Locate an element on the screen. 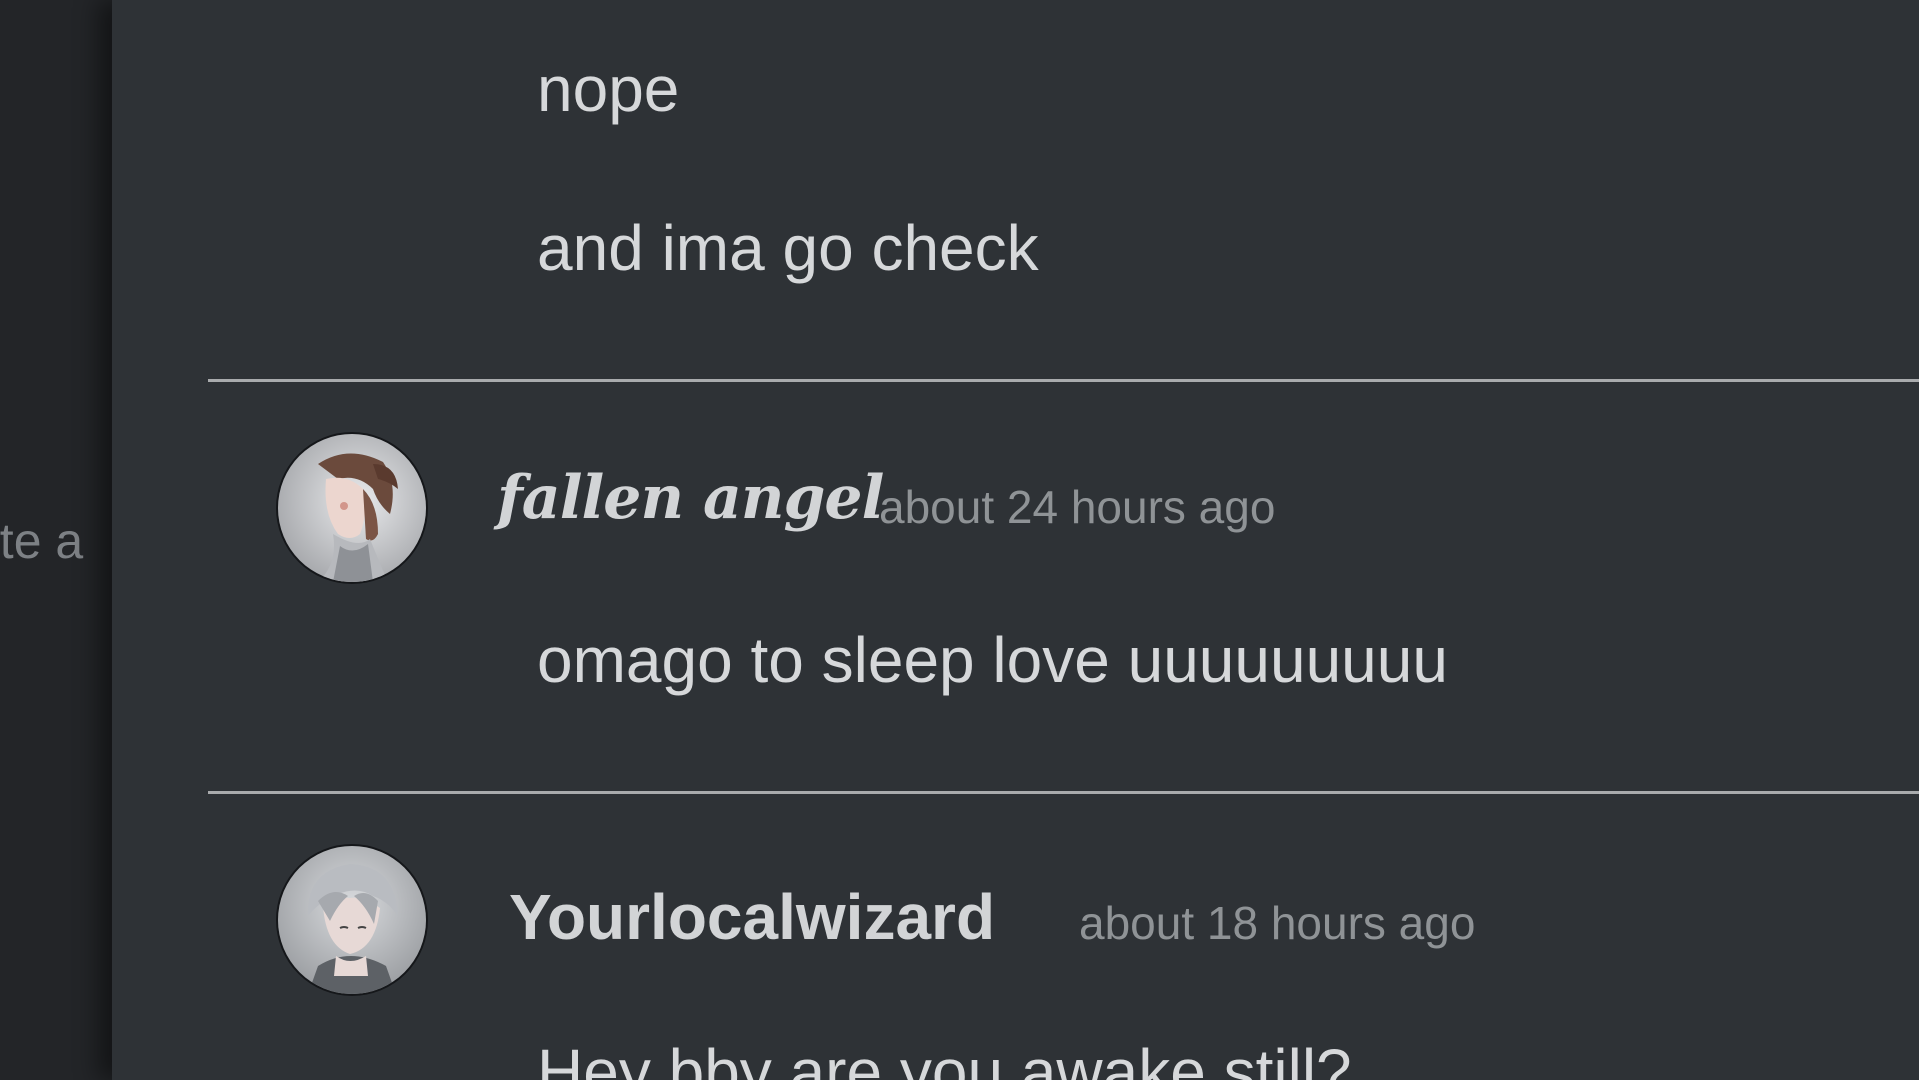  background-panel: ute a is located at coordinates (56, 540).